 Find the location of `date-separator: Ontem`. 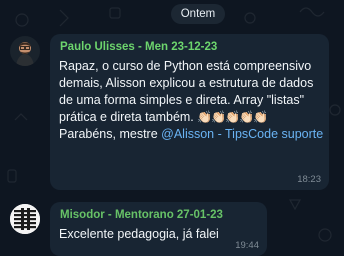

date-separator: Ontem is located at coordinates (198, 14).